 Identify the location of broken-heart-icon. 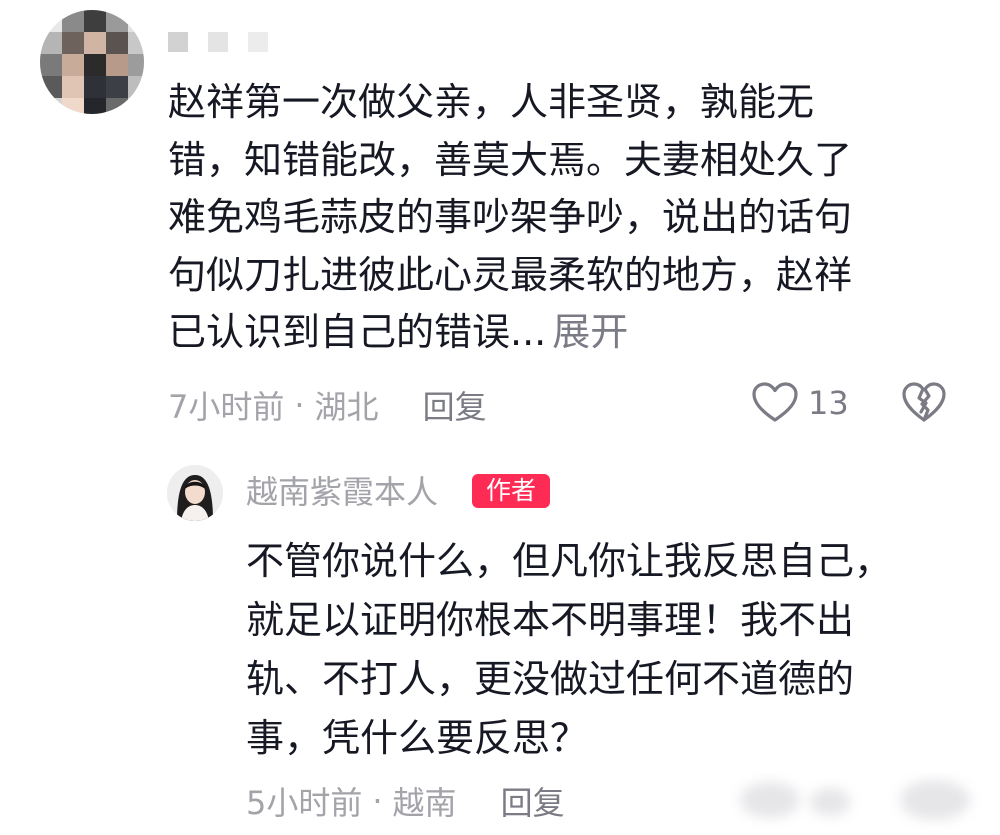
(924, 402).